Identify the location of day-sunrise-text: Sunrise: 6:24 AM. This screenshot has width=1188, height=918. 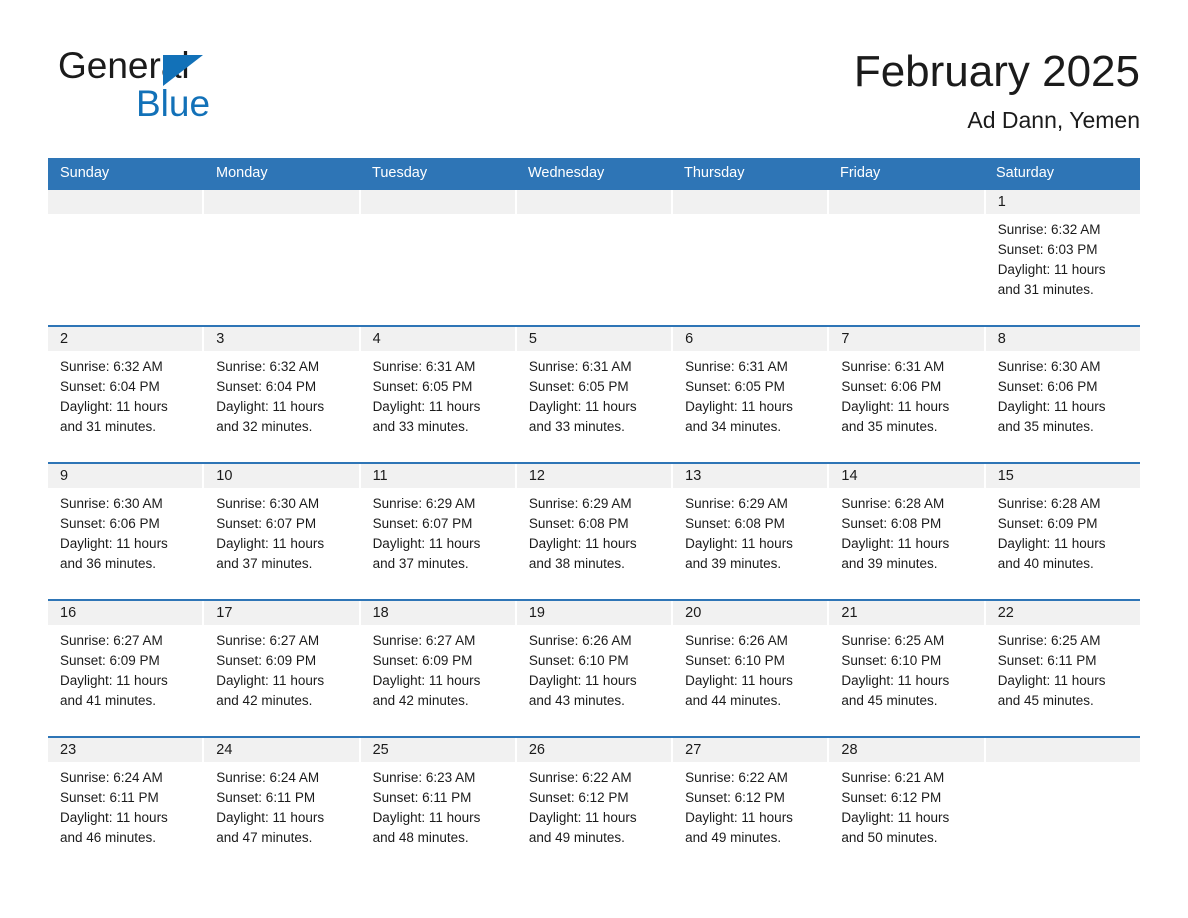
(268, 777).